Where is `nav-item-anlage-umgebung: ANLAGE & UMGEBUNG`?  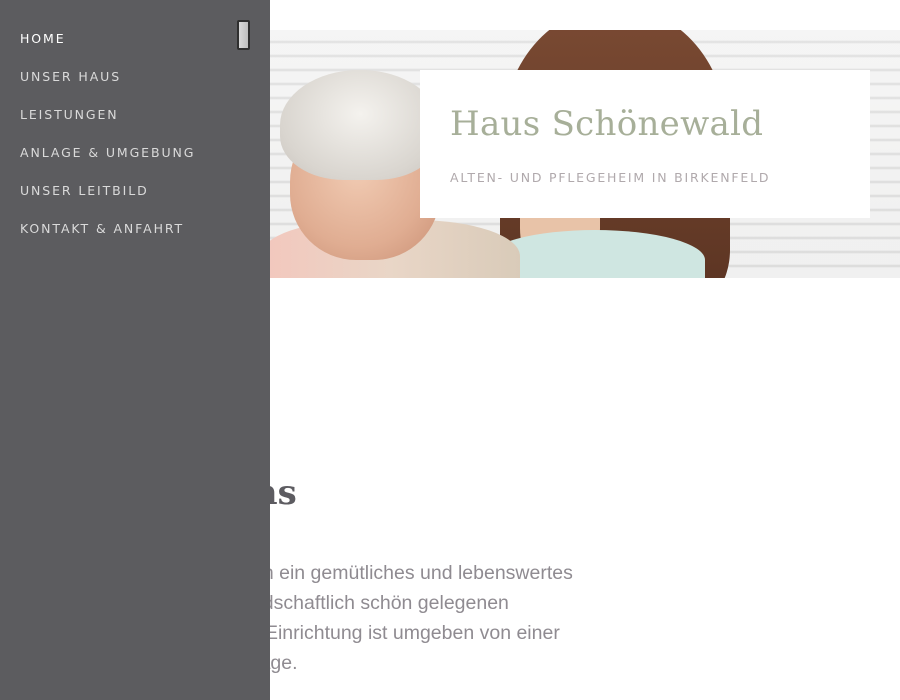 nav-item-anlage-umgebung: ANLAGE & UMGEBUNG is located at coordinates (107, 163).